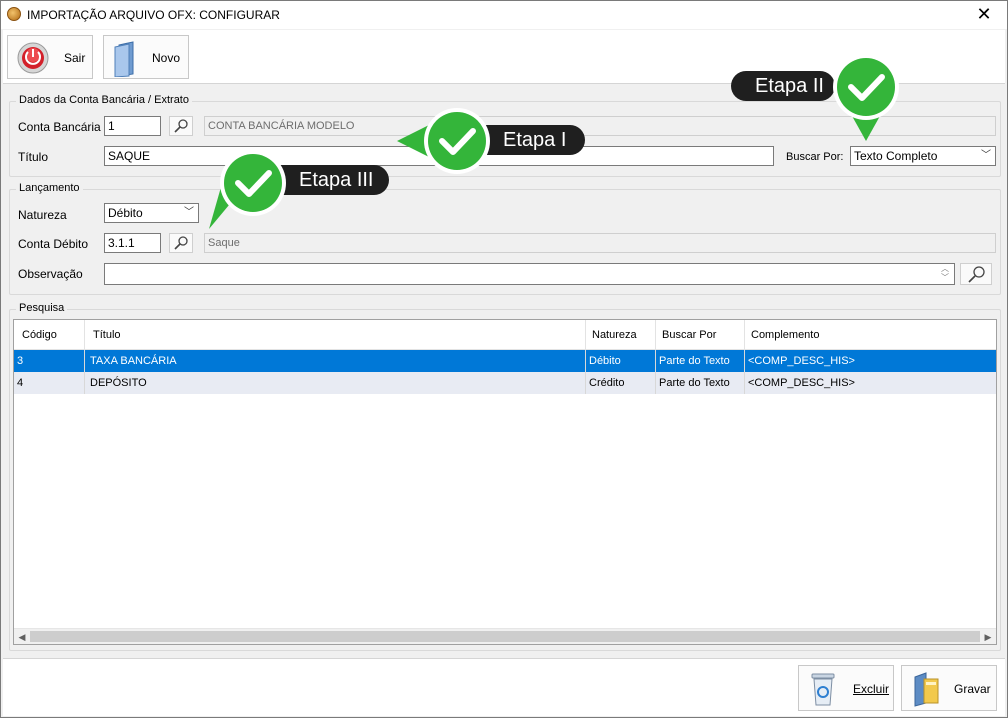  Describe the element at coordinates (870, 335) in the screenshot. I see `column-header-complemento: Complemento` at that location.